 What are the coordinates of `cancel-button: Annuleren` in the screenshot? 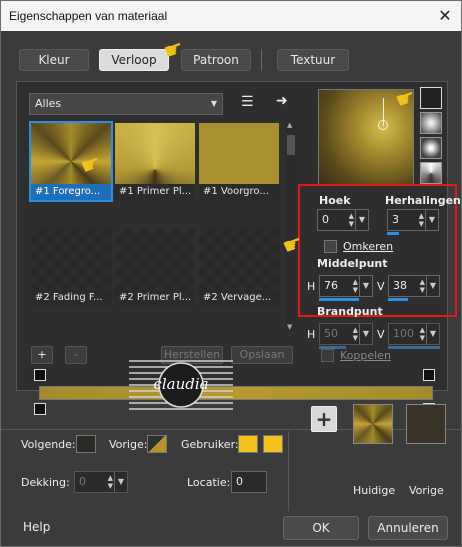 It's located at (408, 528).